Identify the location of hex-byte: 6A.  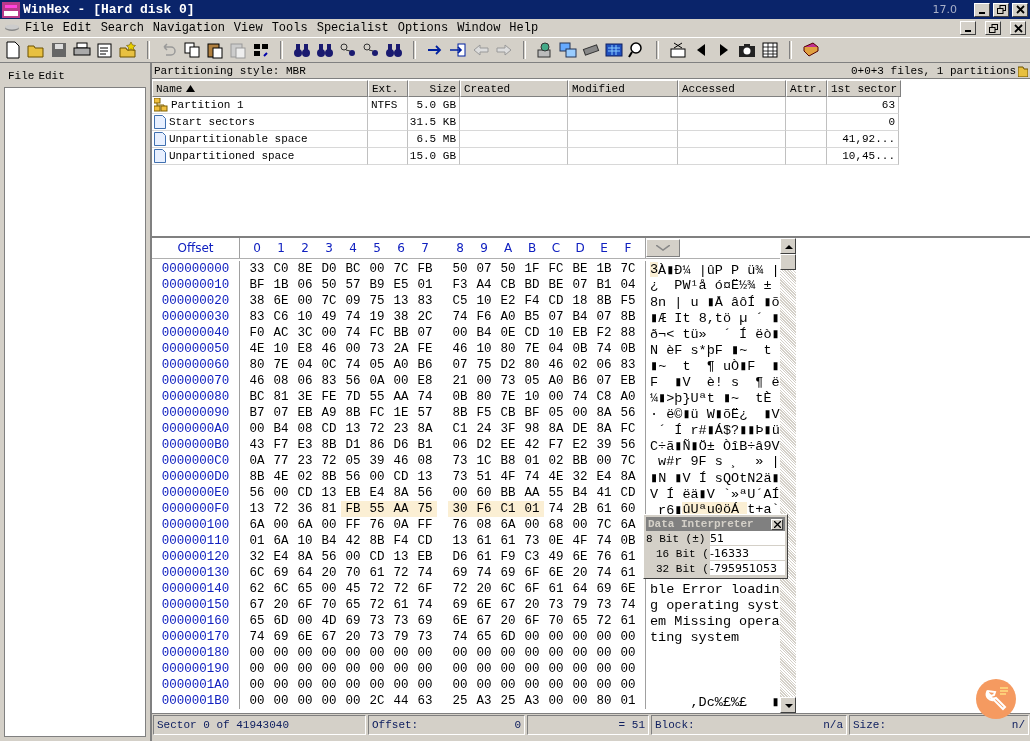
(257, 525).